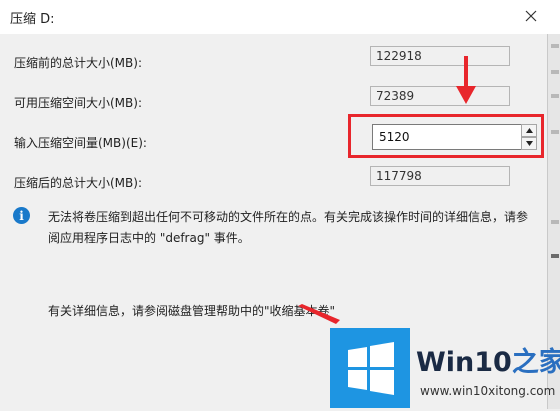 The image size is (560, 411). Describe the element at coordinates (535, 362) in the screenshot. I see `brand-part2: 之家` at that location.